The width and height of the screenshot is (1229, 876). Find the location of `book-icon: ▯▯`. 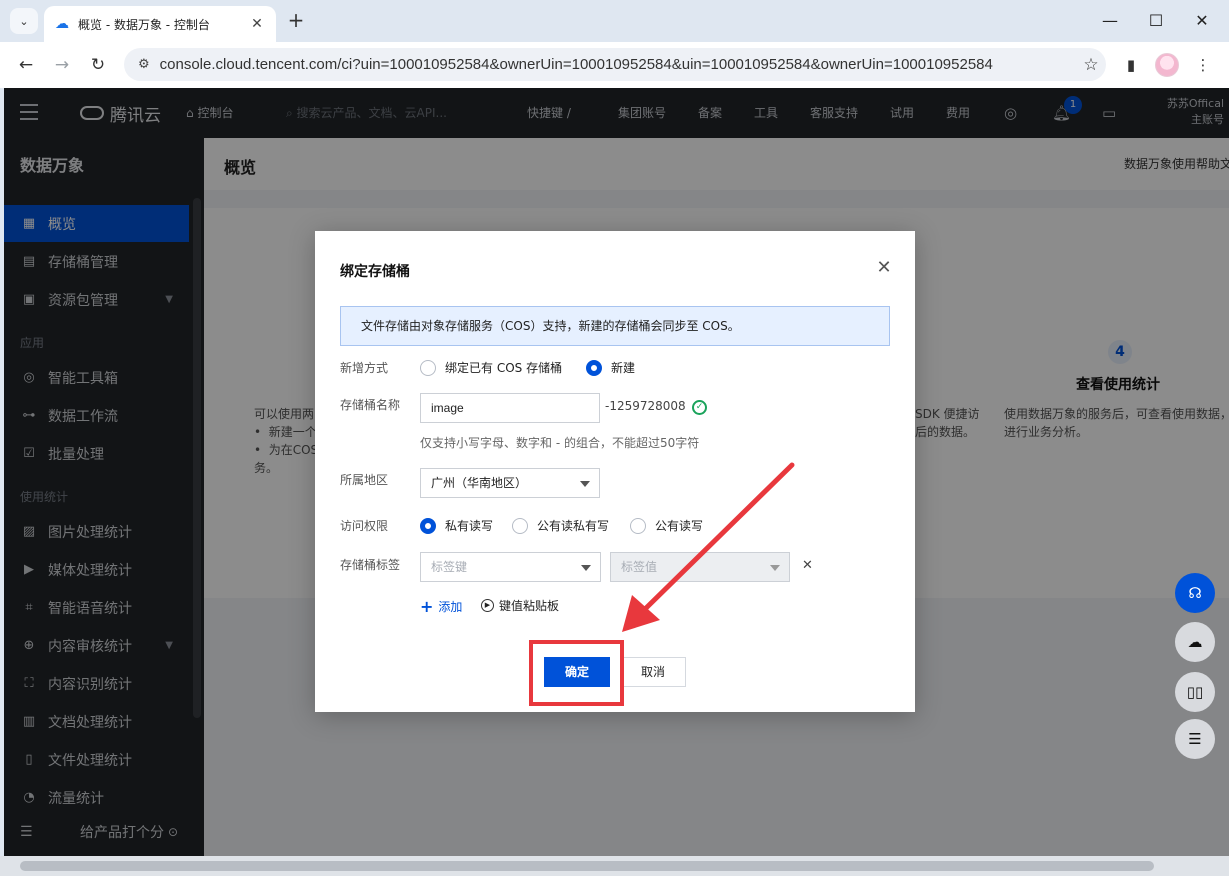

book-icon: ▯▯ is located at coordinates (1195, 692).